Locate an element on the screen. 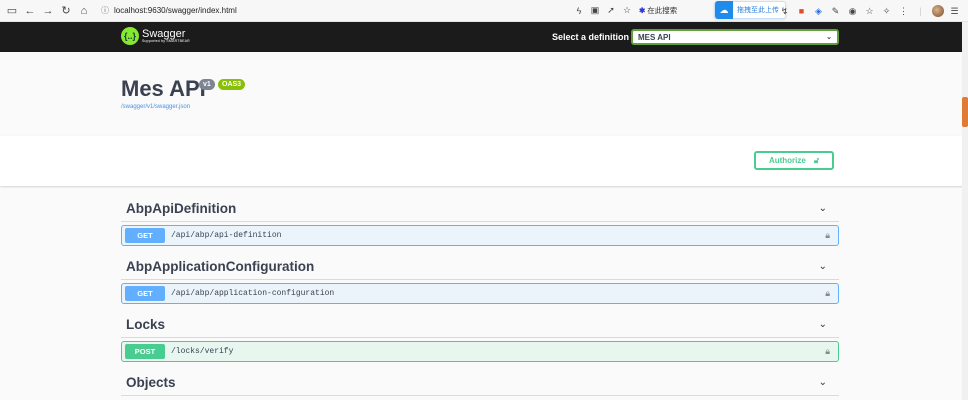  translate-icon: ◈ is located at coordinates (818, 11).